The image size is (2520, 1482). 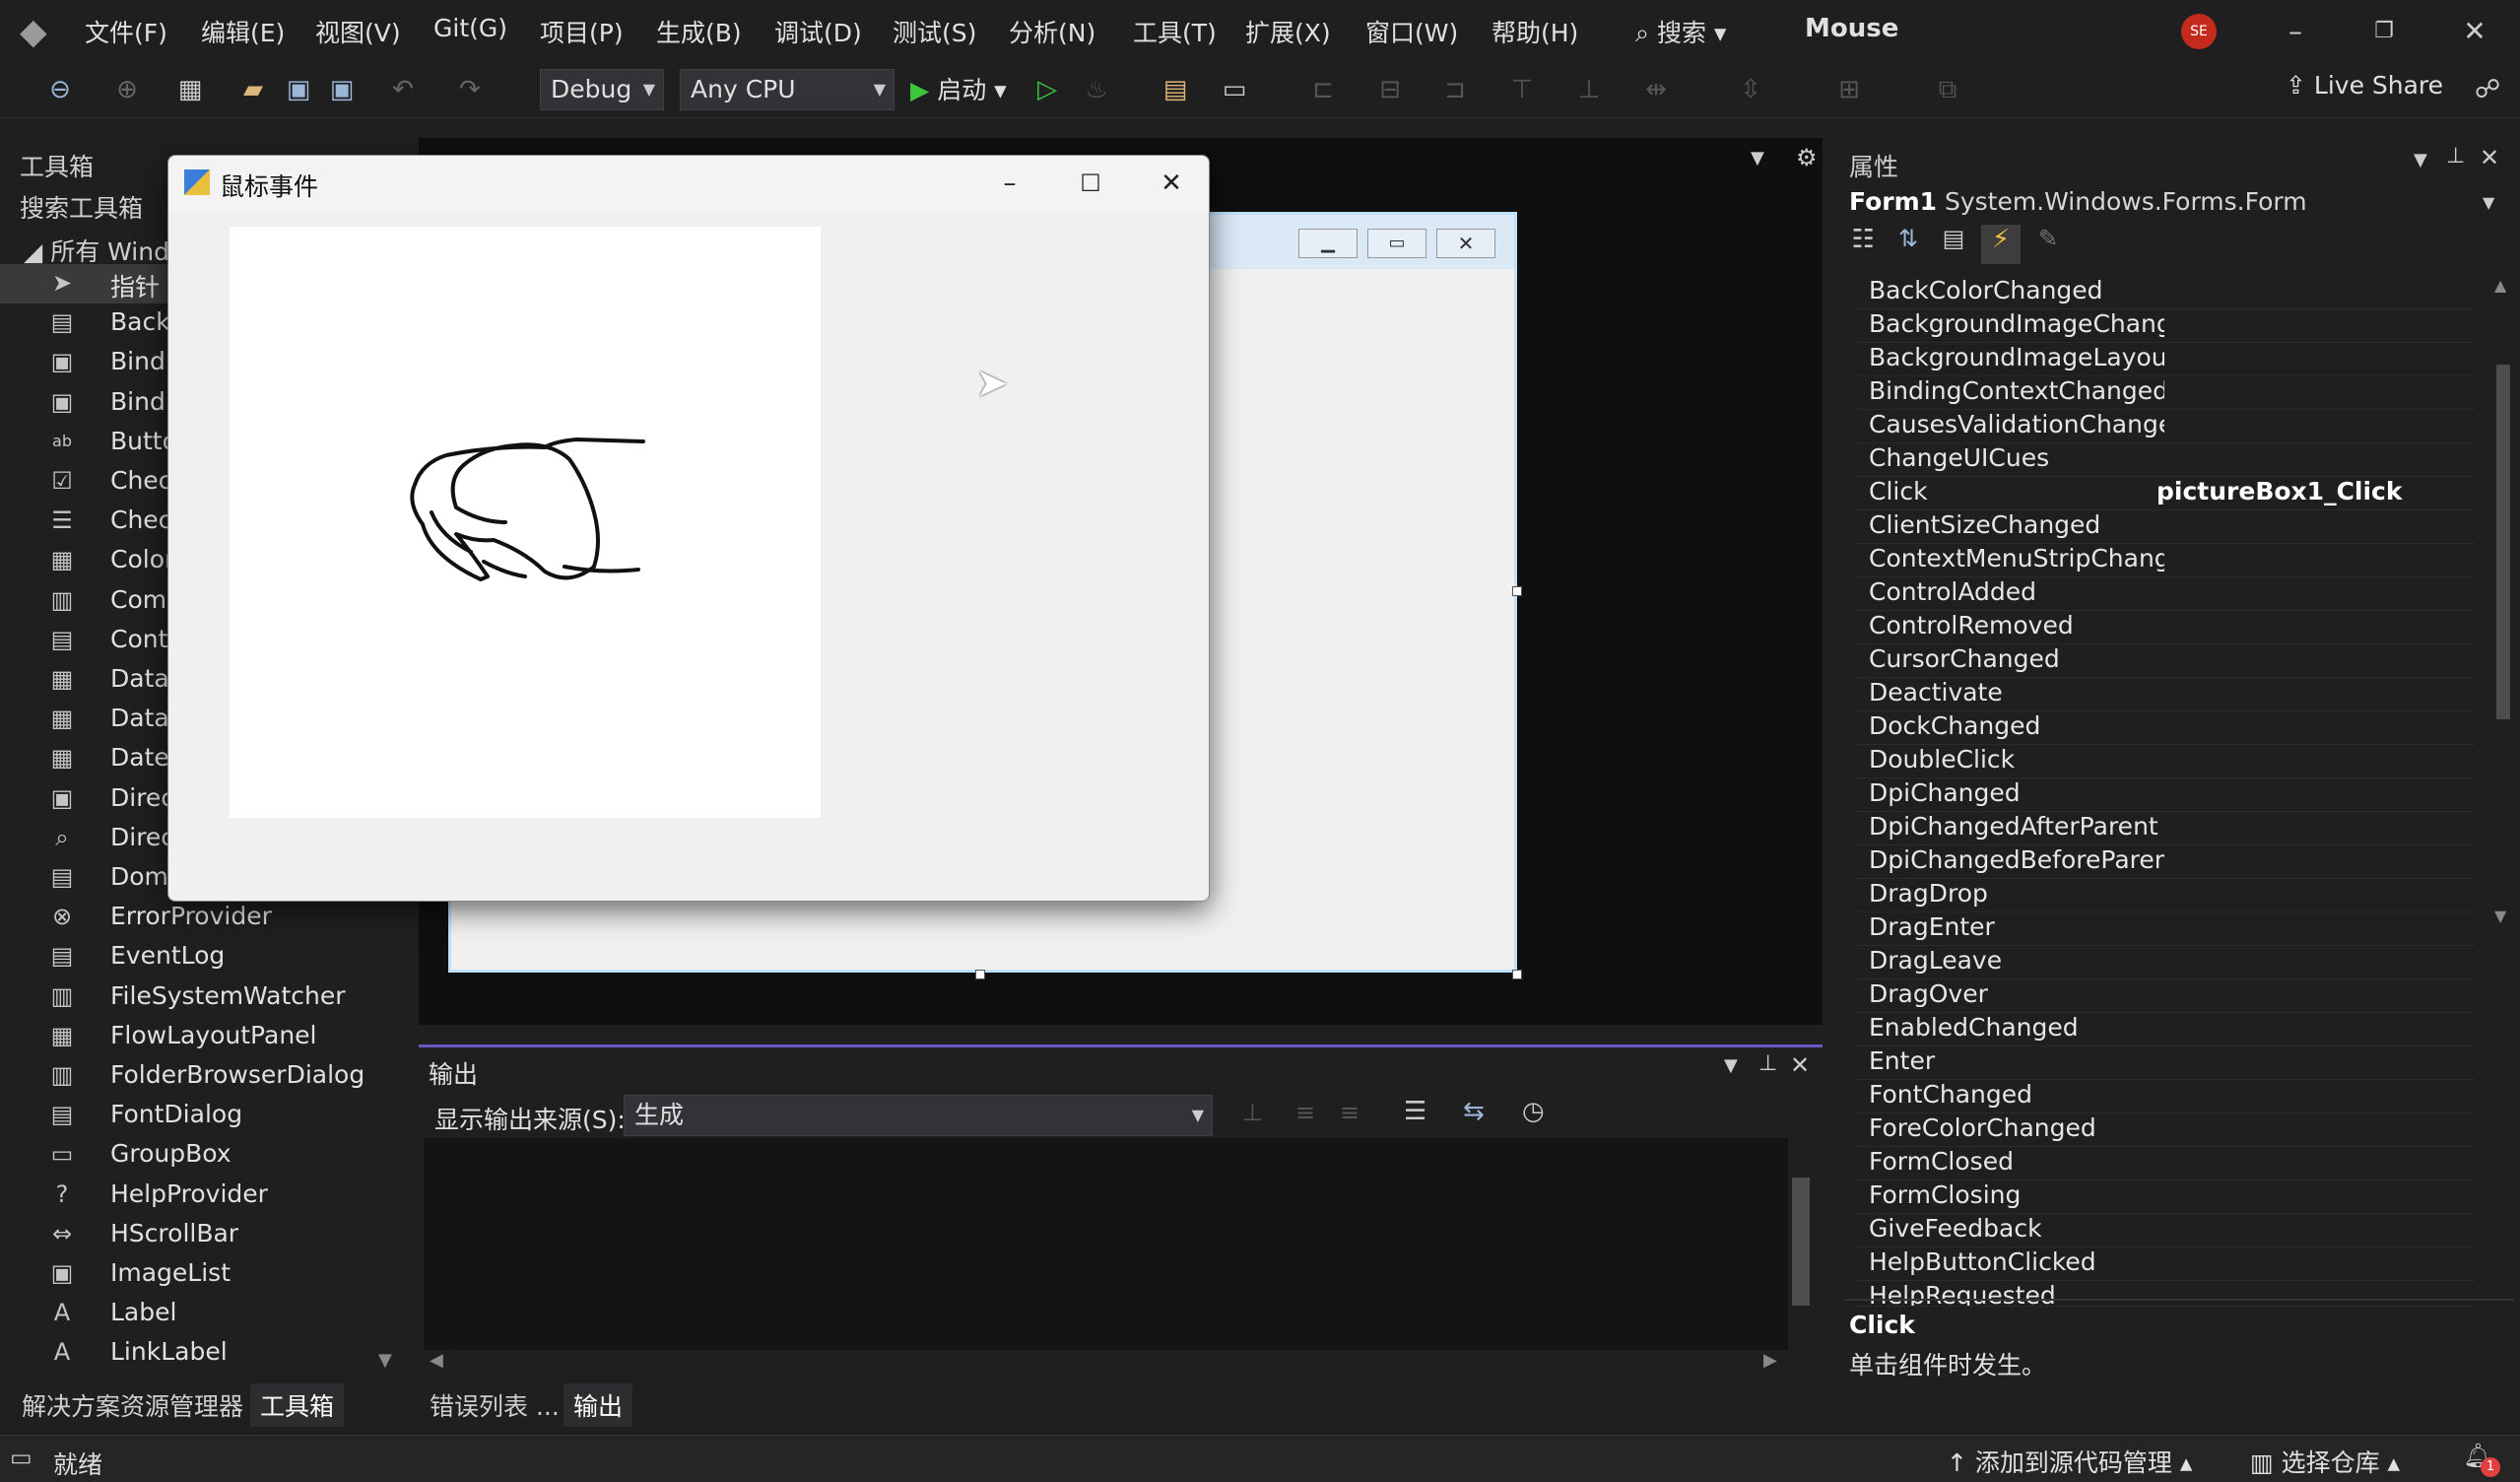 What do you see at coordinates (2165, 1130) in the screenshot?
I see `event-row: ForeColorChanged` at bounding box center [2165, 1130].